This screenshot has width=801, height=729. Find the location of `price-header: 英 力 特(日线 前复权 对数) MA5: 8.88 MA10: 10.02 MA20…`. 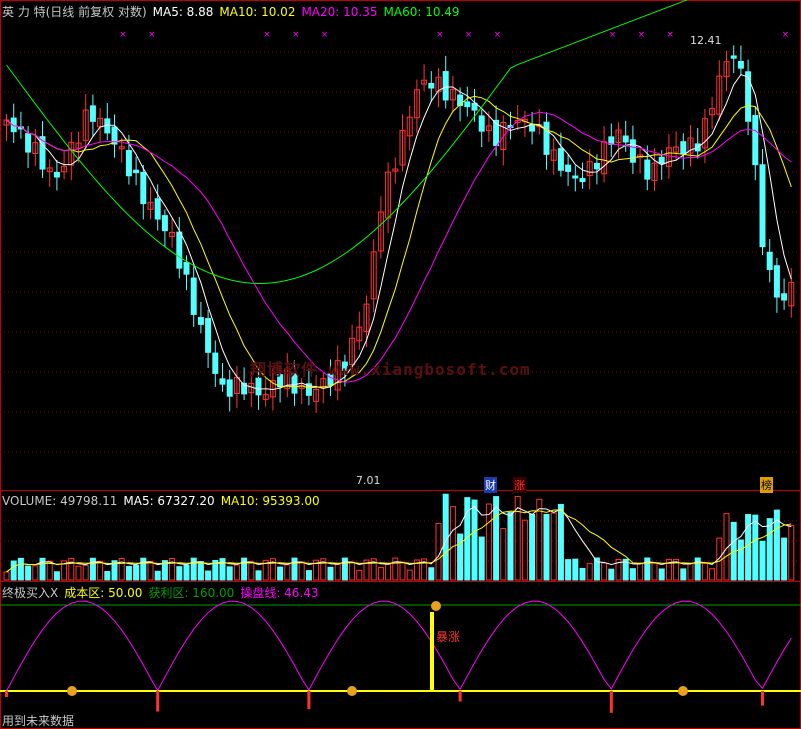

price-header: 英 力 特(日线 前复权 对数) MA5: 8.88 MA10: 10.02 MA20… is located at coordinates (234, 11).